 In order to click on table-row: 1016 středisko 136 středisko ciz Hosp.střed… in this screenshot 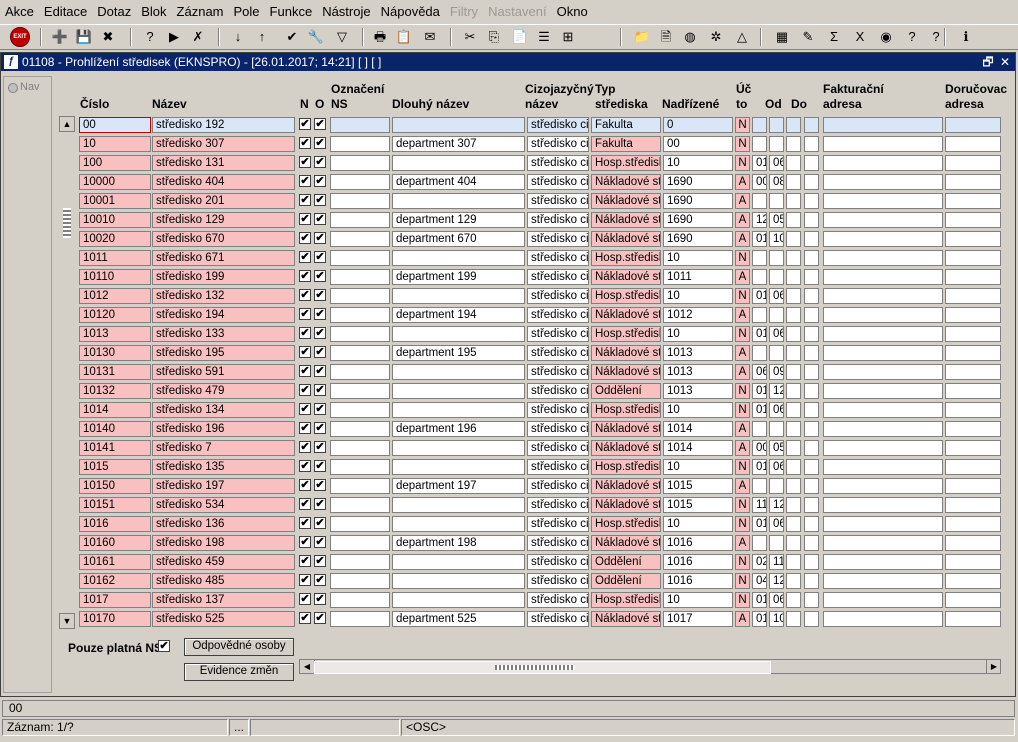, I will do `click(540, 524)`.